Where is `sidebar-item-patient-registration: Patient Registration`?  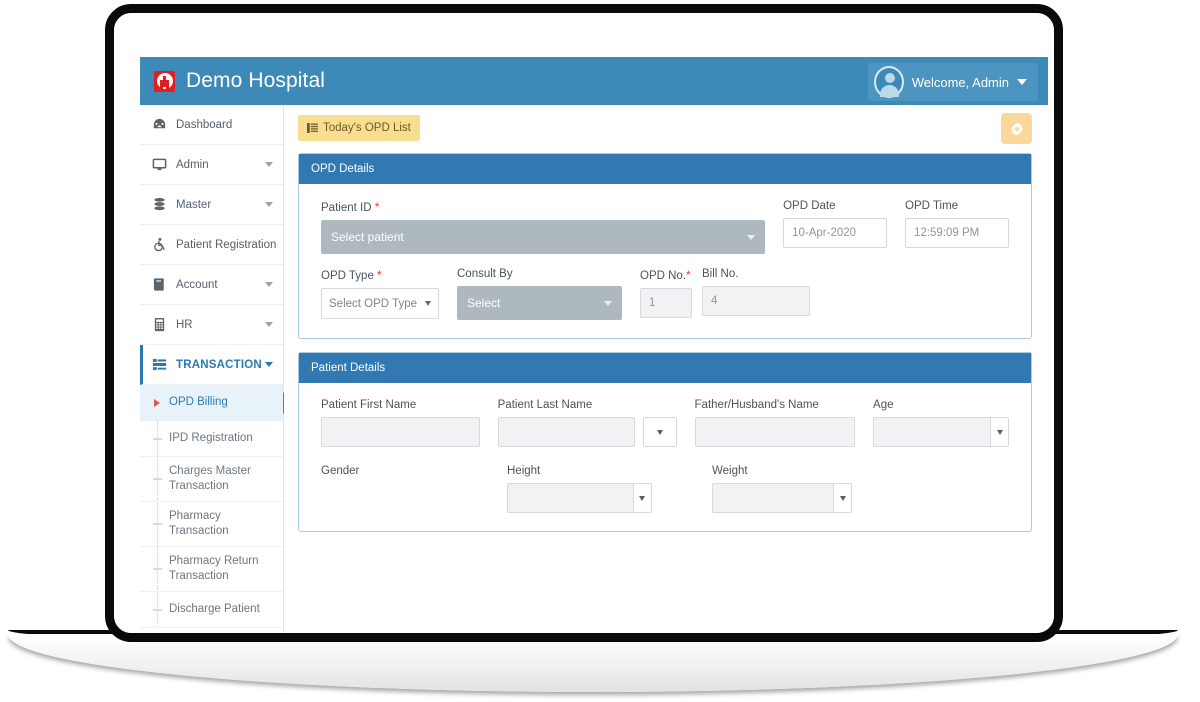
sidebar-item-patient-registration: Patient Registration is located at coordinates (211, 245).